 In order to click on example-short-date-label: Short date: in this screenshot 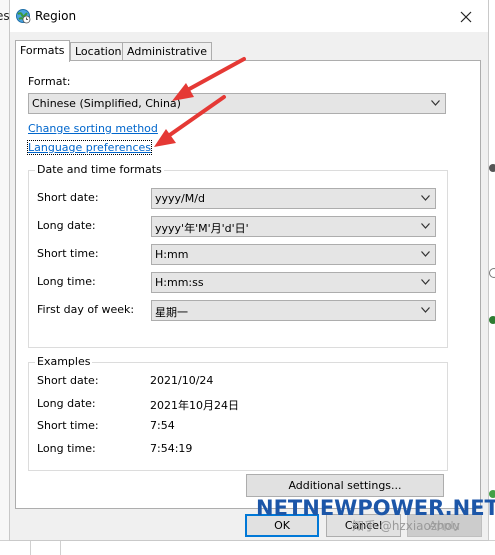, I will do `click(68, 380)`.